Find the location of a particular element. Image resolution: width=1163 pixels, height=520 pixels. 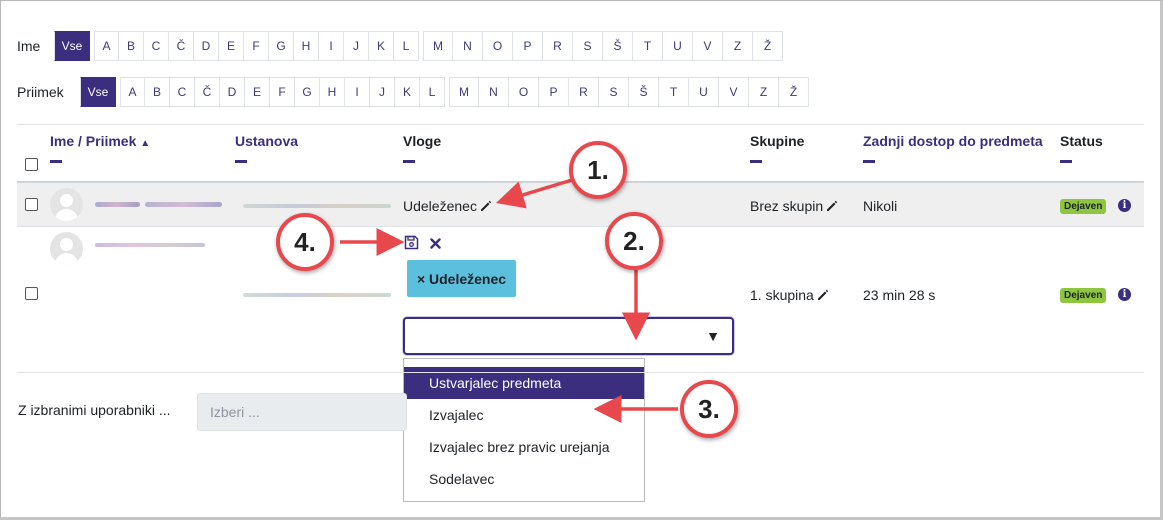

annotation-arrows is located at coordinates (509, 300).